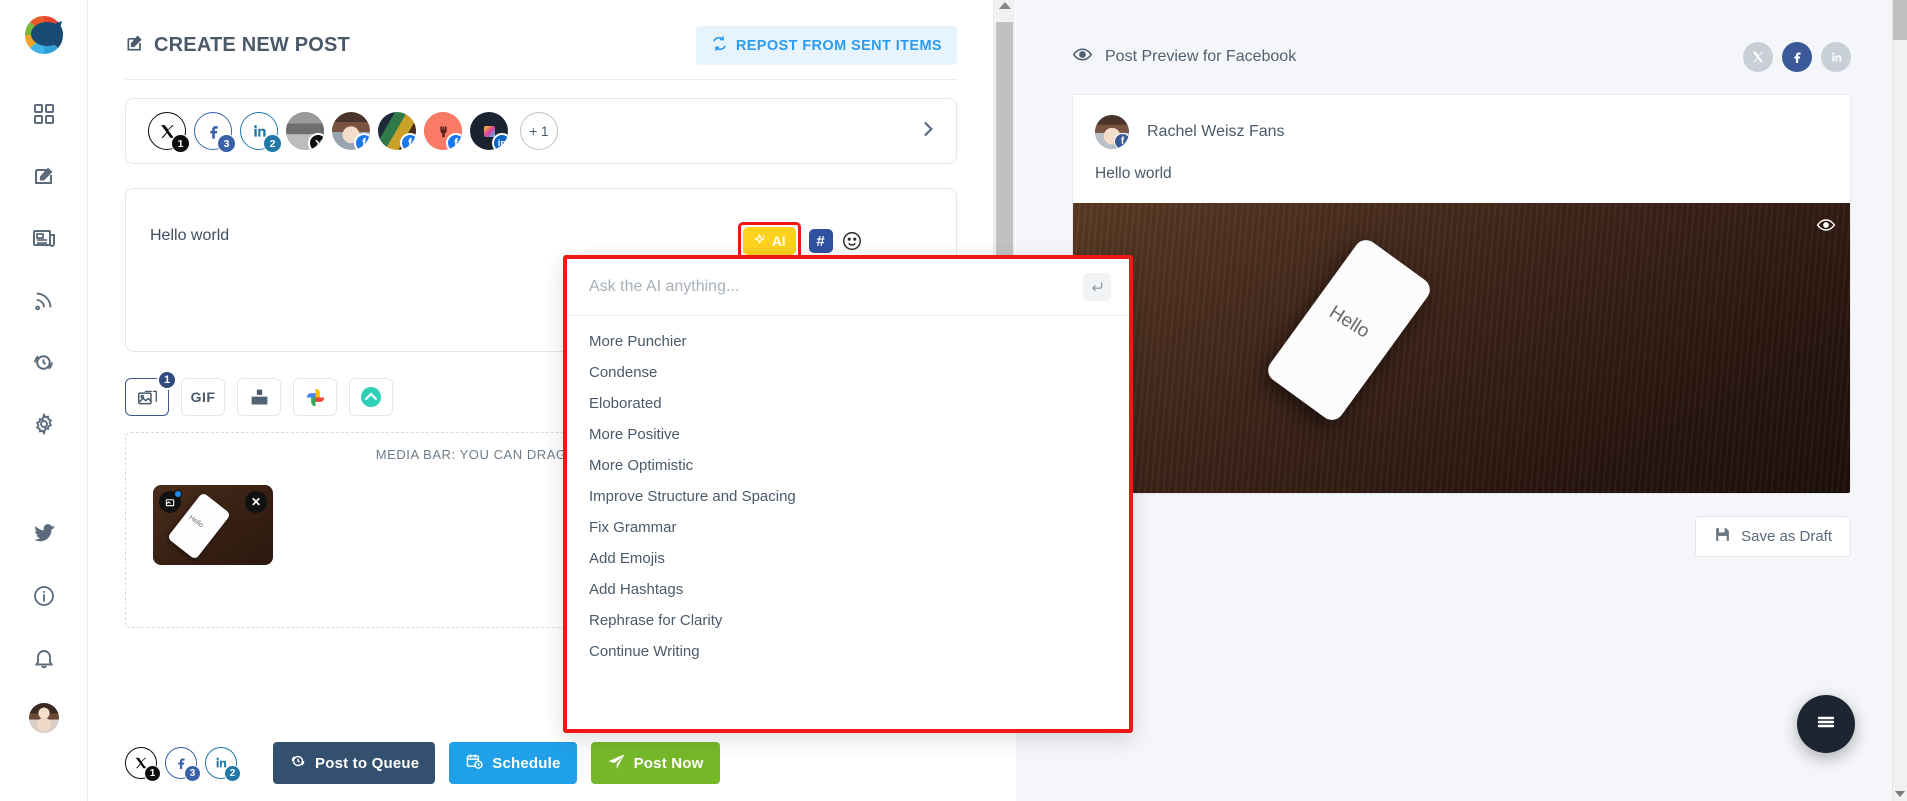  What do you see at coordinates (44, 238) in the screenshot?
I see `sidebar-item-content` at bounding box center [44, 238].